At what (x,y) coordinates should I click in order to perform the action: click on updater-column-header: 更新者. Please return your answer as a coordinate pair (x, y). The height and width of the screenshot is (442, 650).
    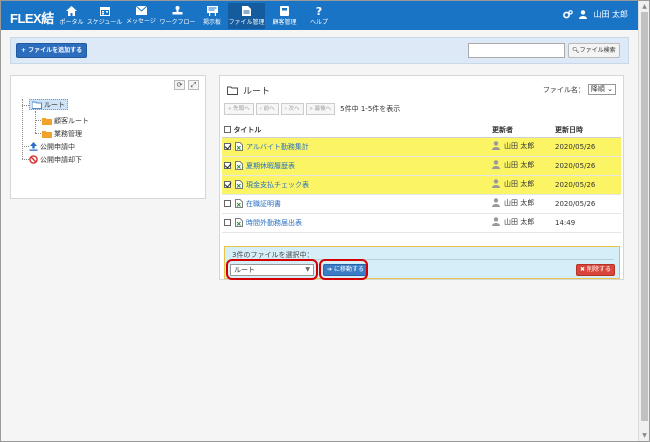
    Looking at the image, I should click on (521, 130).